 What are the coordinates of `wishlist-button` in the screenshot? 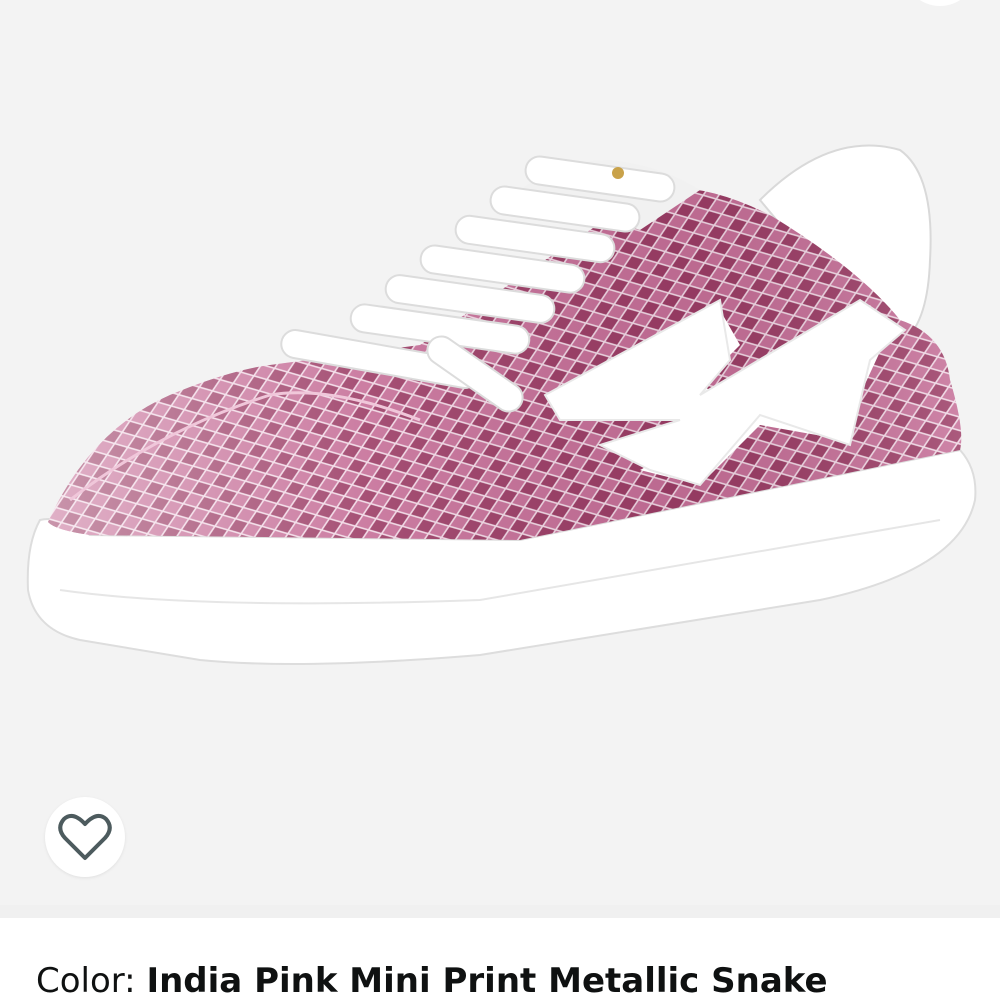 It's located at (85, 837).